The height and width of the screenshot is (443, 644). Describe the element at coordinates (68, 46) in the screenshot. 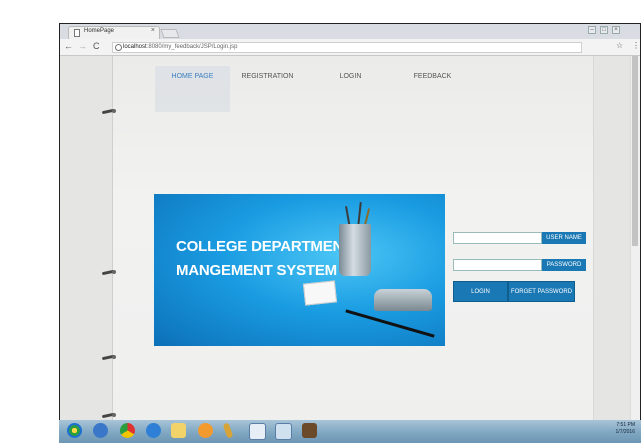

I see `back-icon: ←` at that location.